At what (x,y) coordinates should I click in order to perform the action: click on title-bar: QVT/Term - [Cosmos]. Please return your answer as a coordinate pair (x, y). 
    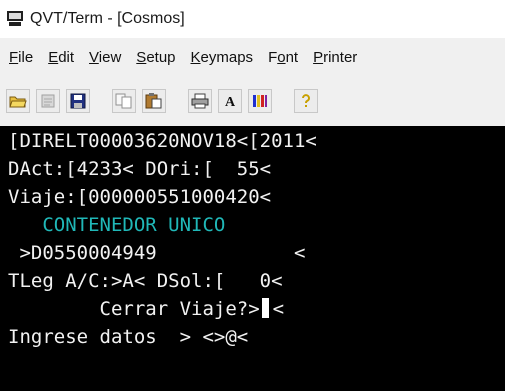
    Looking at the image, I should click on (252, 19).